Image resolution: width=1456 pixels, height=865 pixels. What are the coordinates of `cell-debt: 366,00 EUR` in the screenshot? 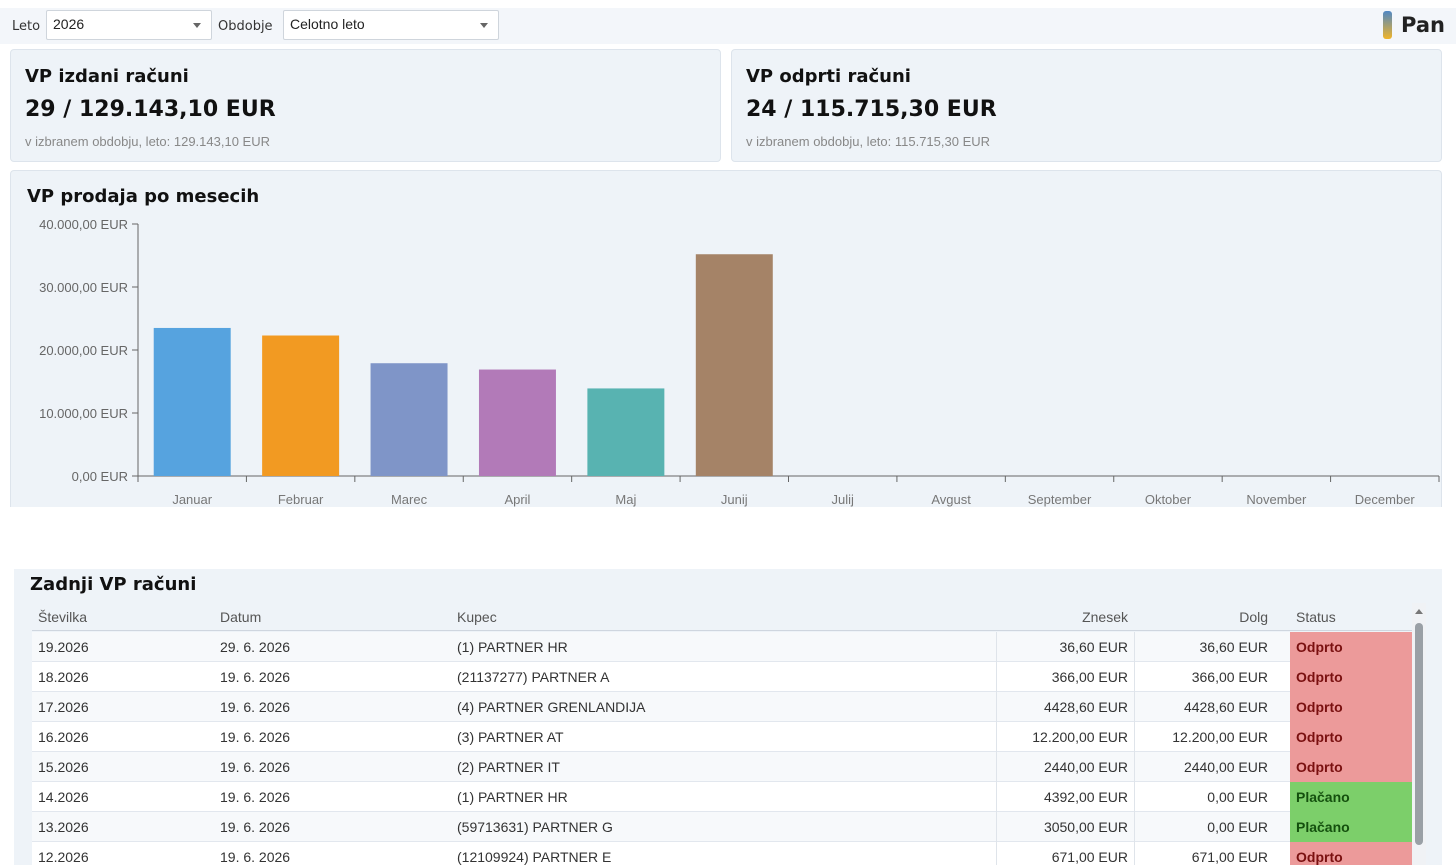 It's located at (1229, 677).